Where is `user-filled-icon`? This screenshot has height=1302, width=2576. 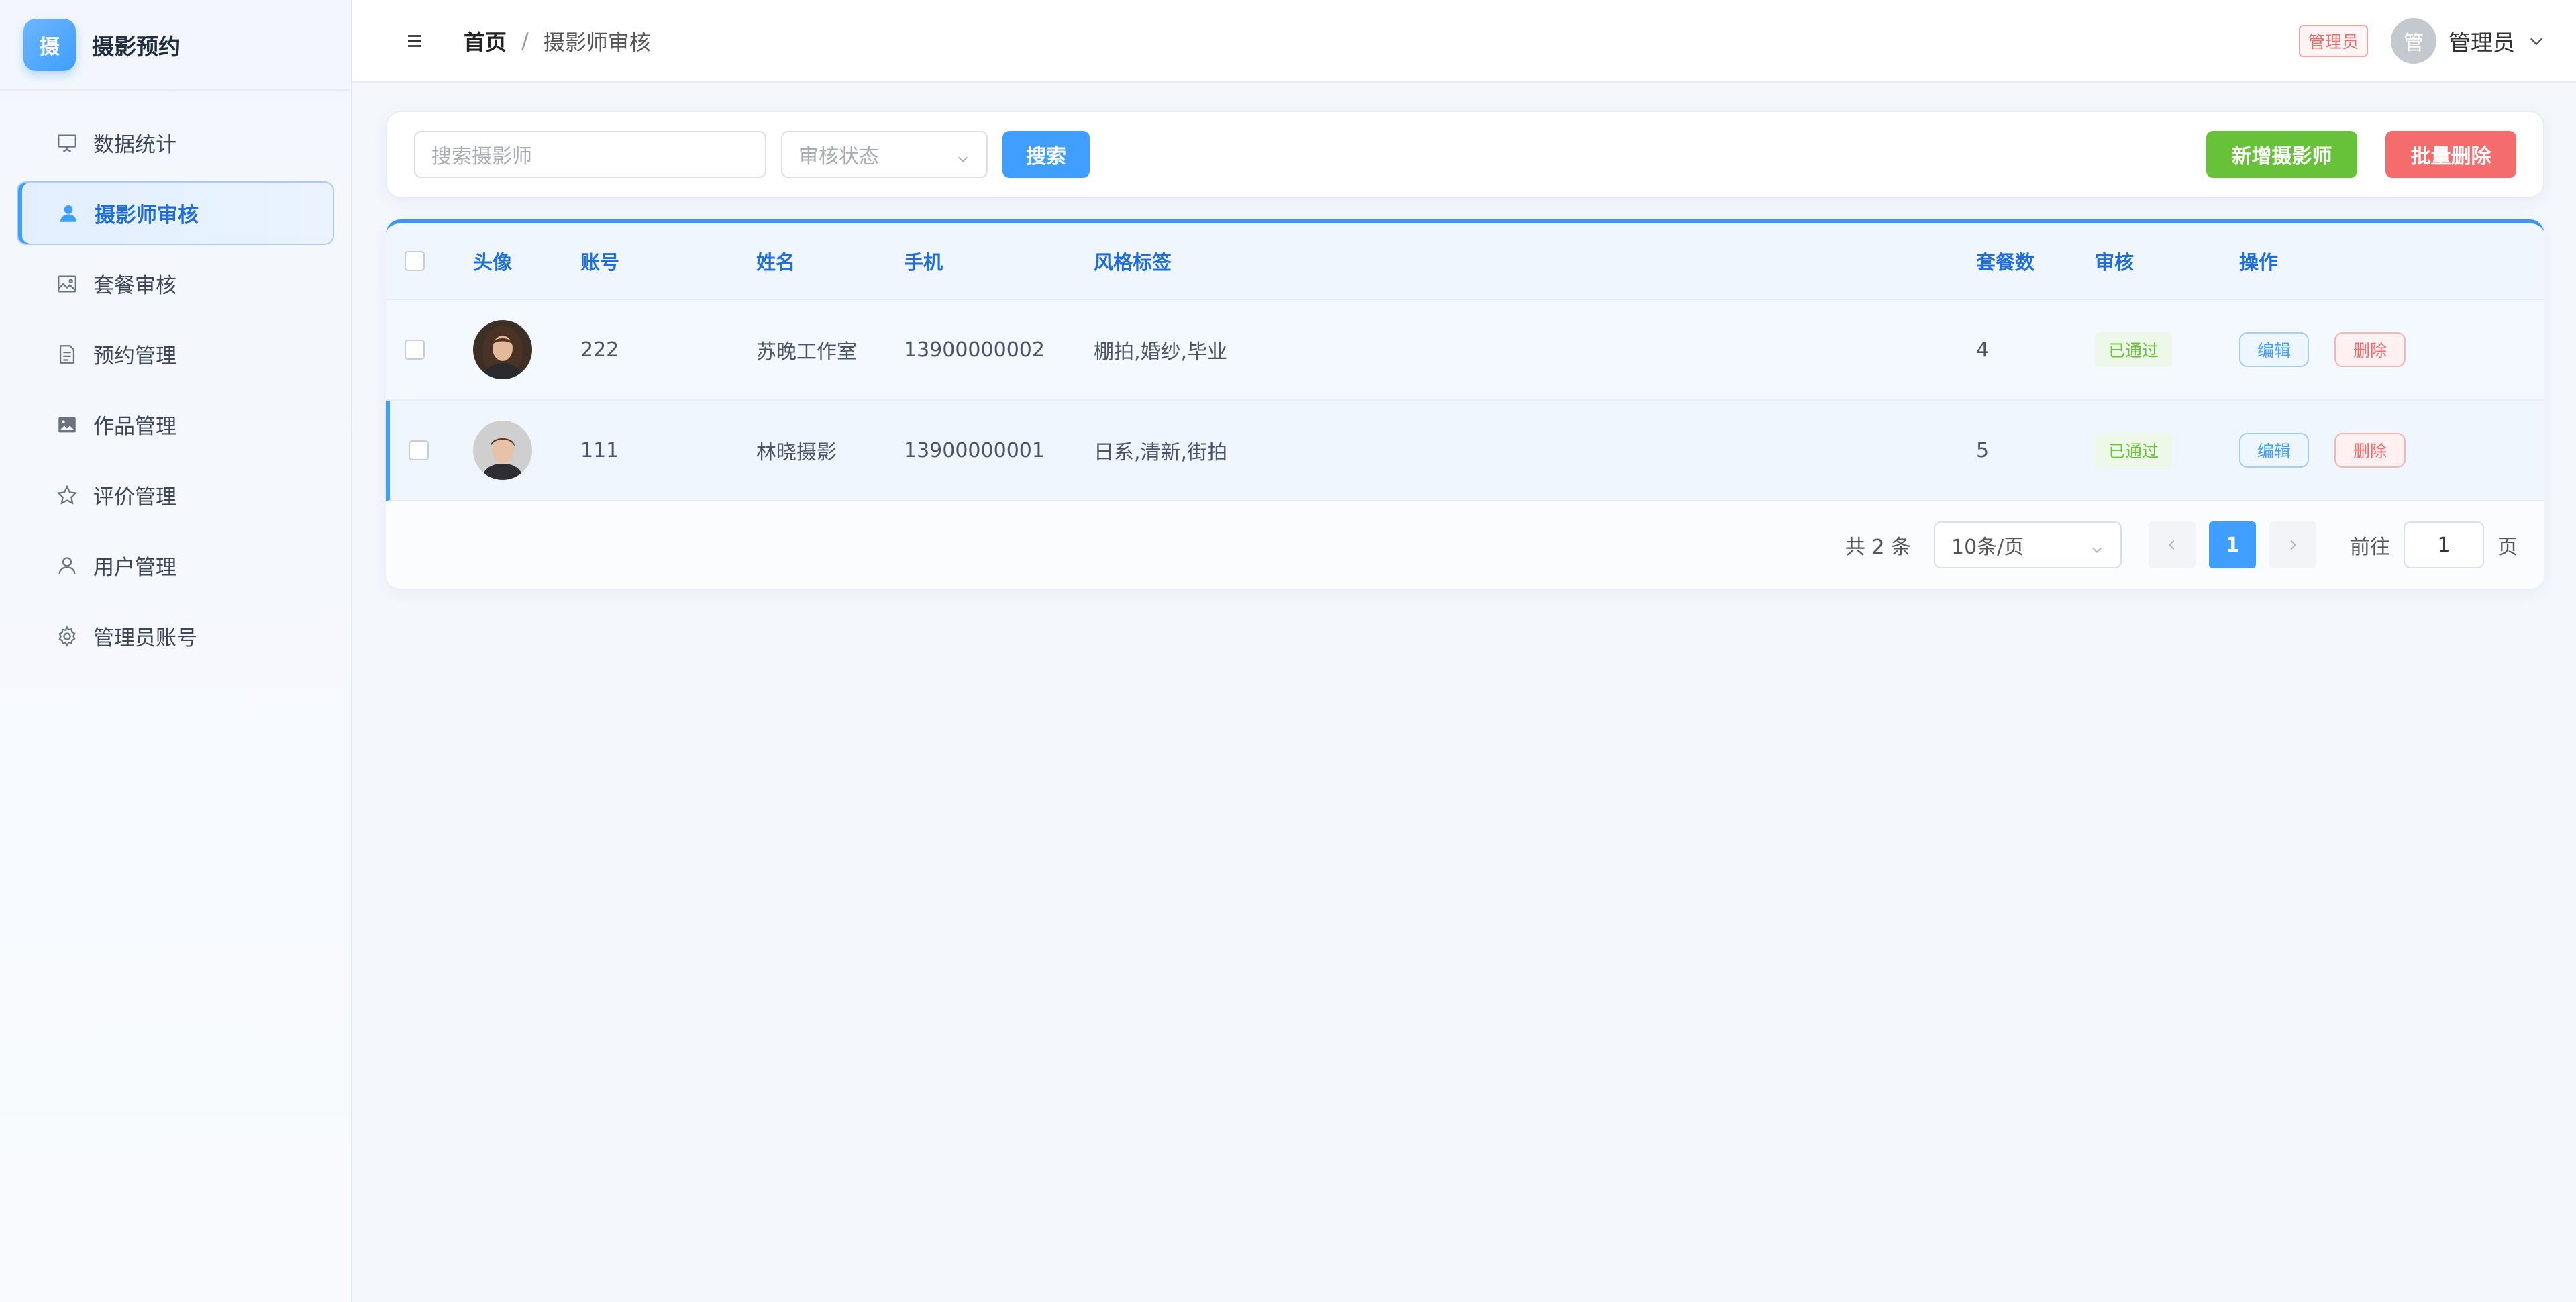 user-filled-icon is located at coordinates (68, 213).